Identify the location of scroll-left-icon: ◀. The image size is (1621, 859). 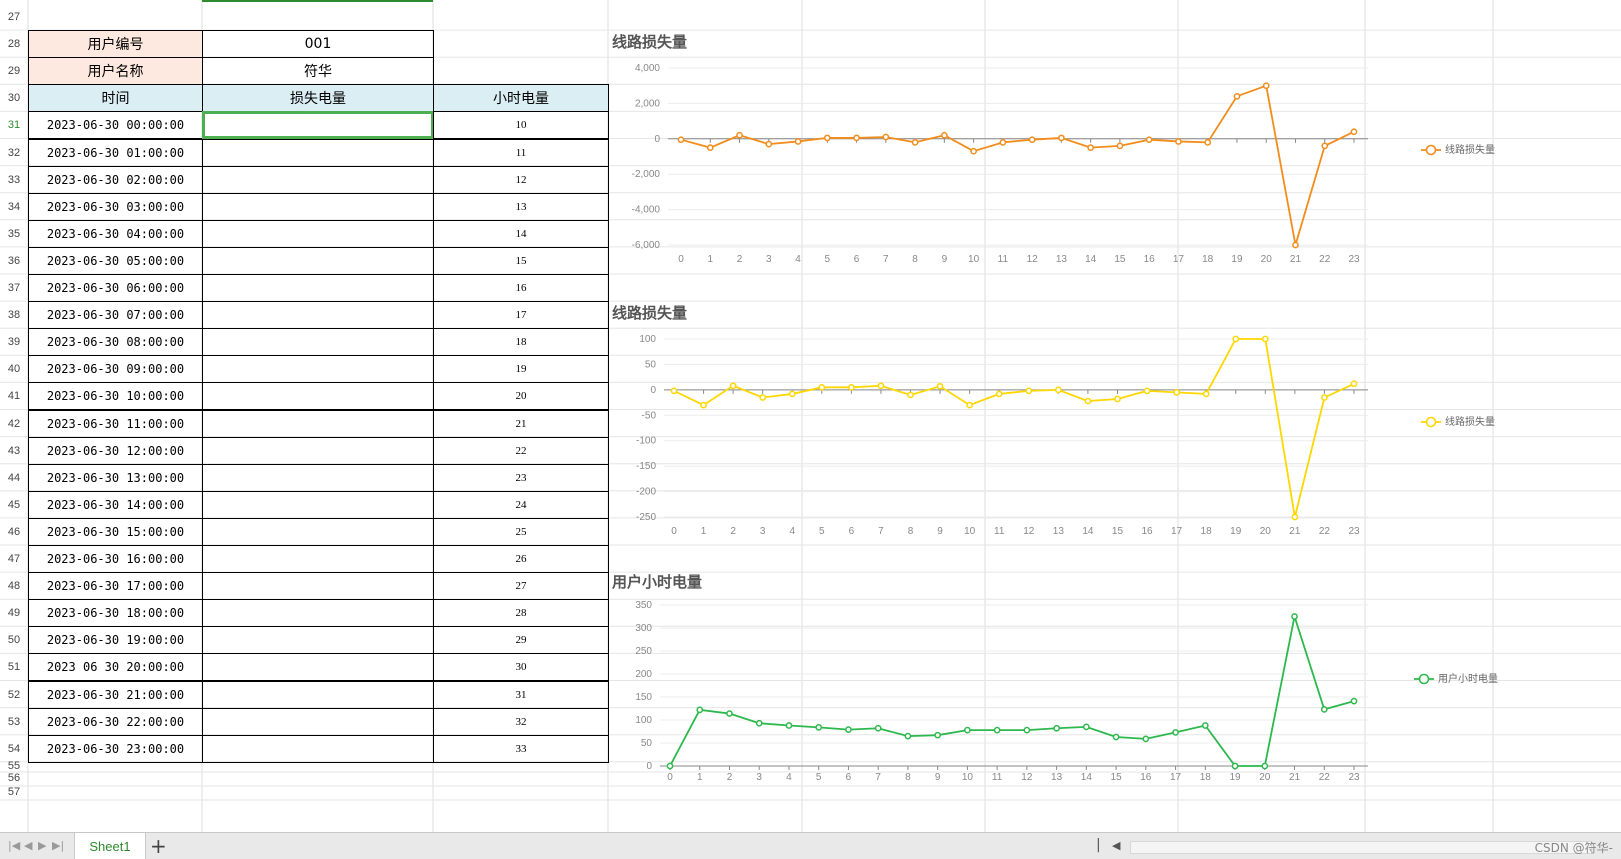
(1116, 845).